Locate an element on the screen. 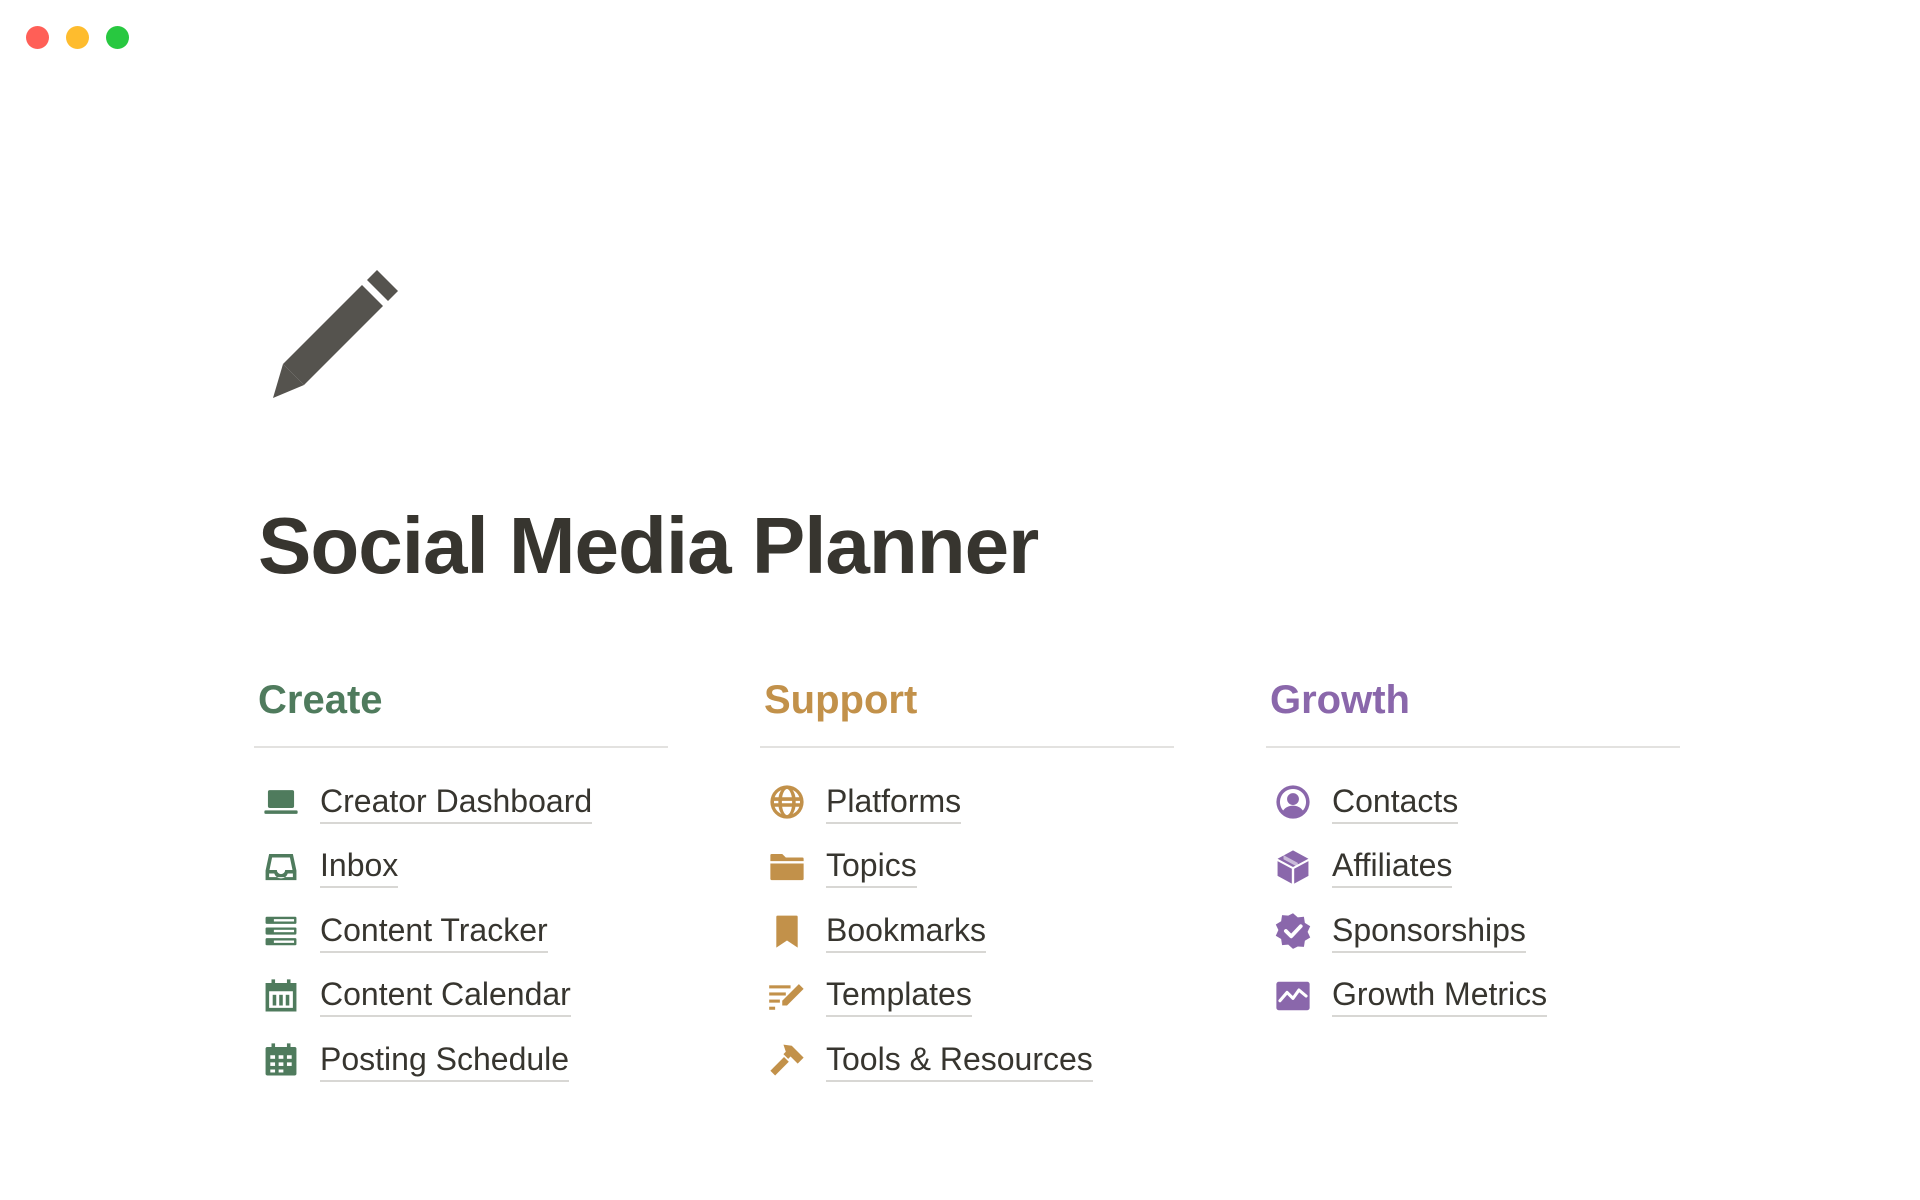 This screenshot has height=1200, width=1920. link-sponsorships: Sponsorships is located at coordinates (1473, 931).